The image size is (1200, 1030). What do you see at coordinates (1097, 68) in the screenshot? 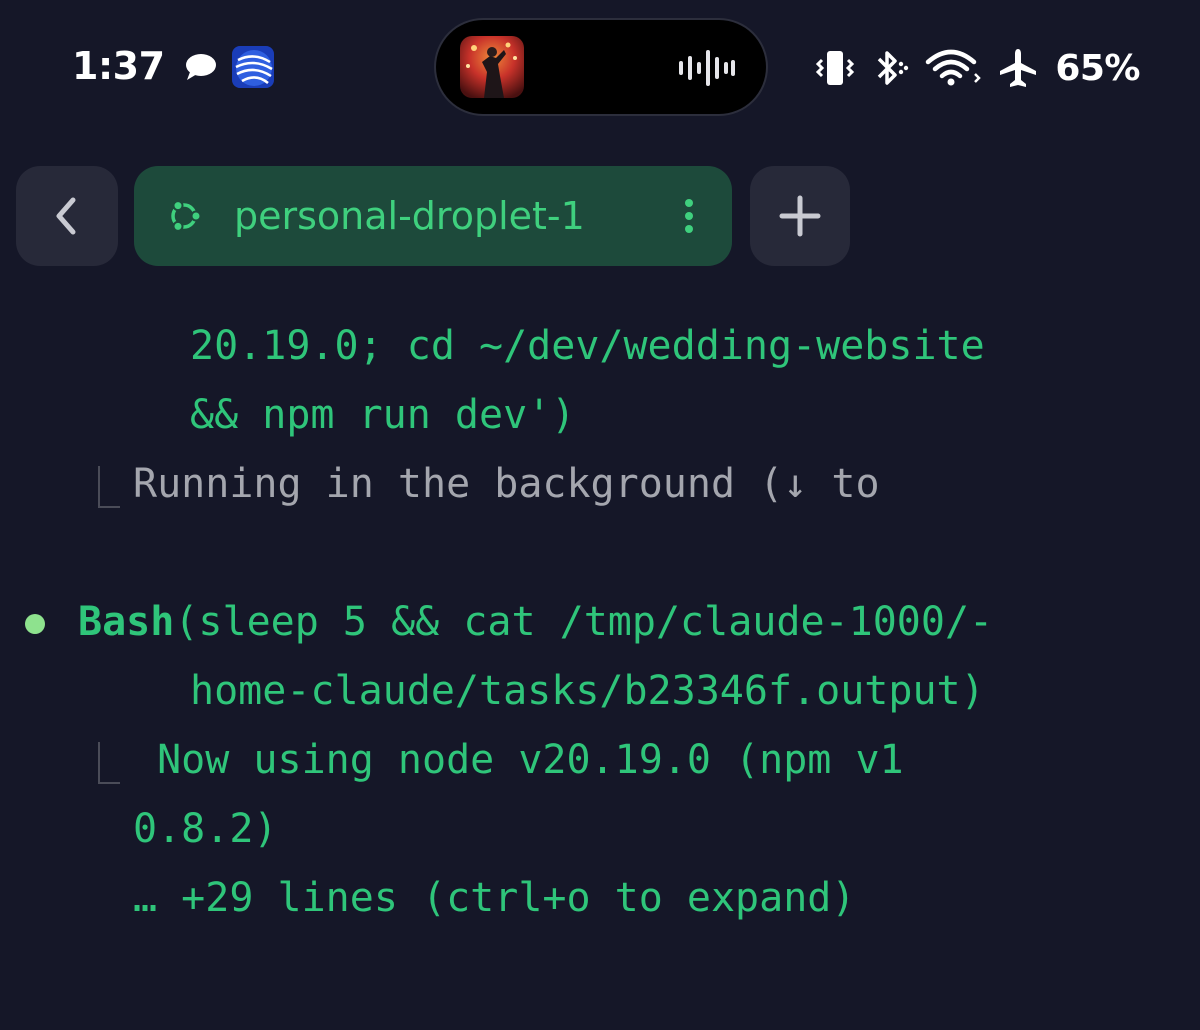
I see `battery-percentage: 65%` at bounding box center [1097, 68].